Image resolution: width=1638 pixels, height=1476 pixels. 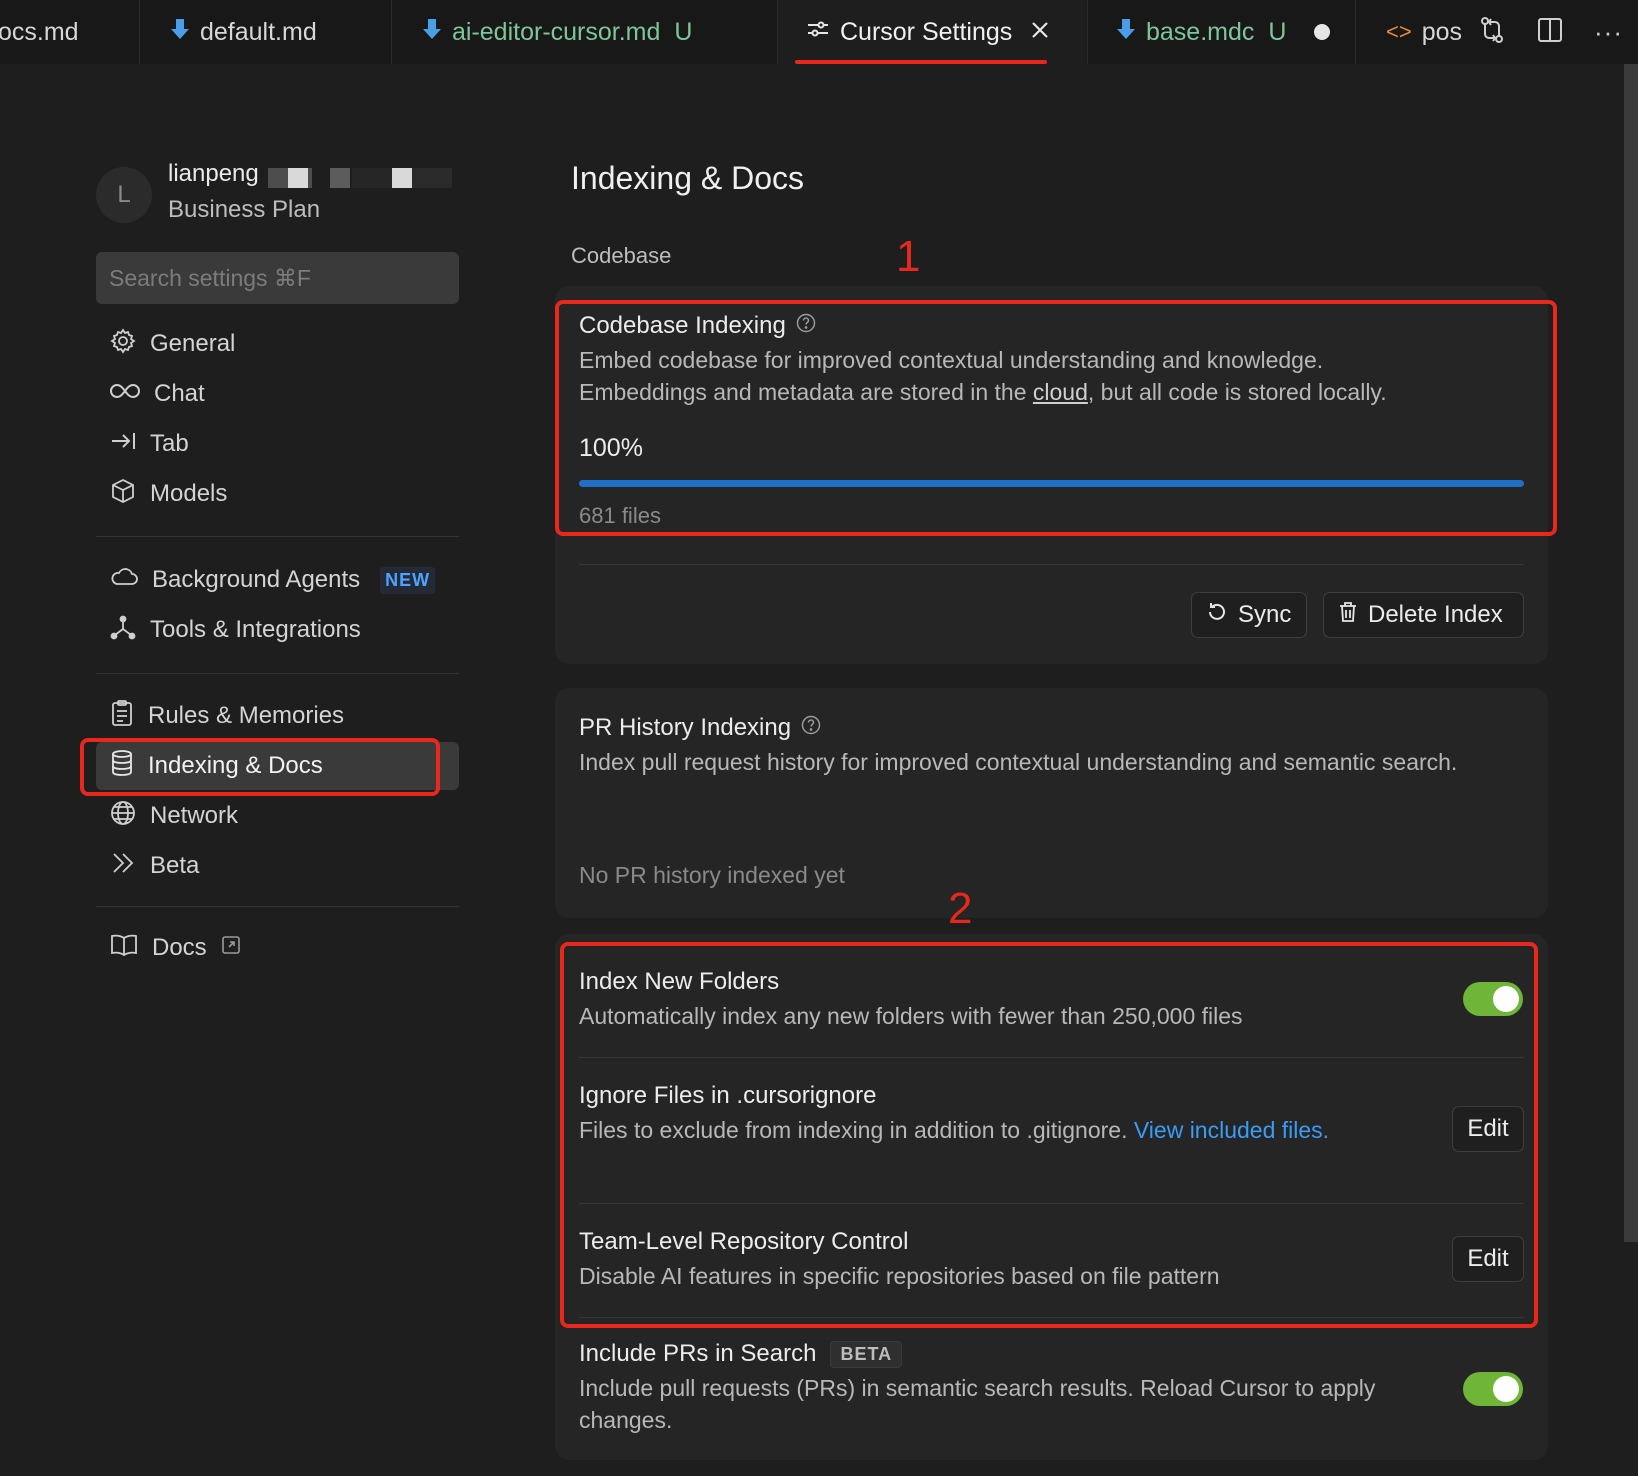 I want to click on user-plan: Business Plan, so click(x=244, y=209).